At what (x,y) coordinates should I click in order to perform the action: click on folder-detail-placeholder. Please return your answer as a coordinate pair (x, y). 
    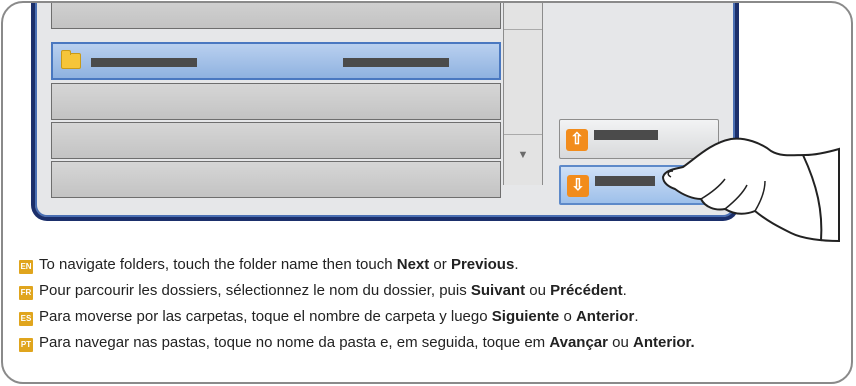
    Looking at the image, I should click on (396, 62).